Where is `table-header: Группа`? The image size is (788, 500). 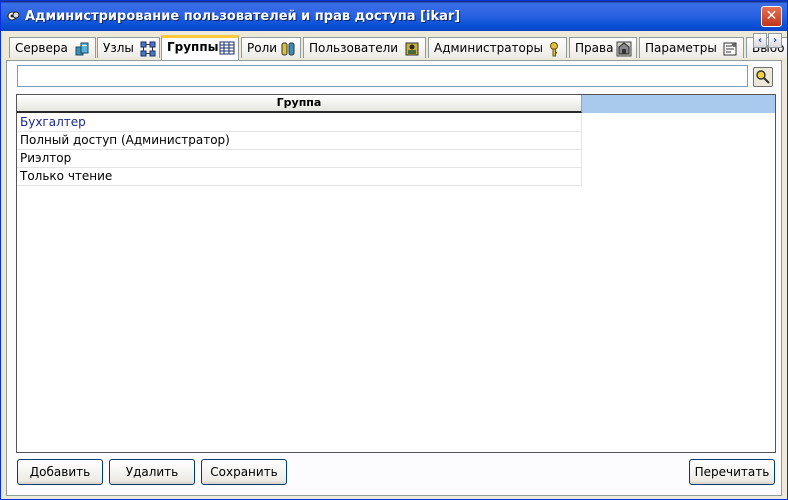 table-header: Группа is located at coordinates (396, 104).